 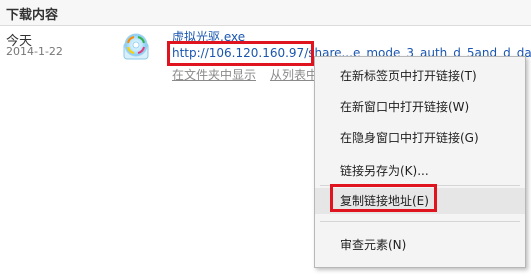 What do you see at coordinates (240, 53) in the screenshot?
I see `url-highlight-box` at bounding box center [240, 53].